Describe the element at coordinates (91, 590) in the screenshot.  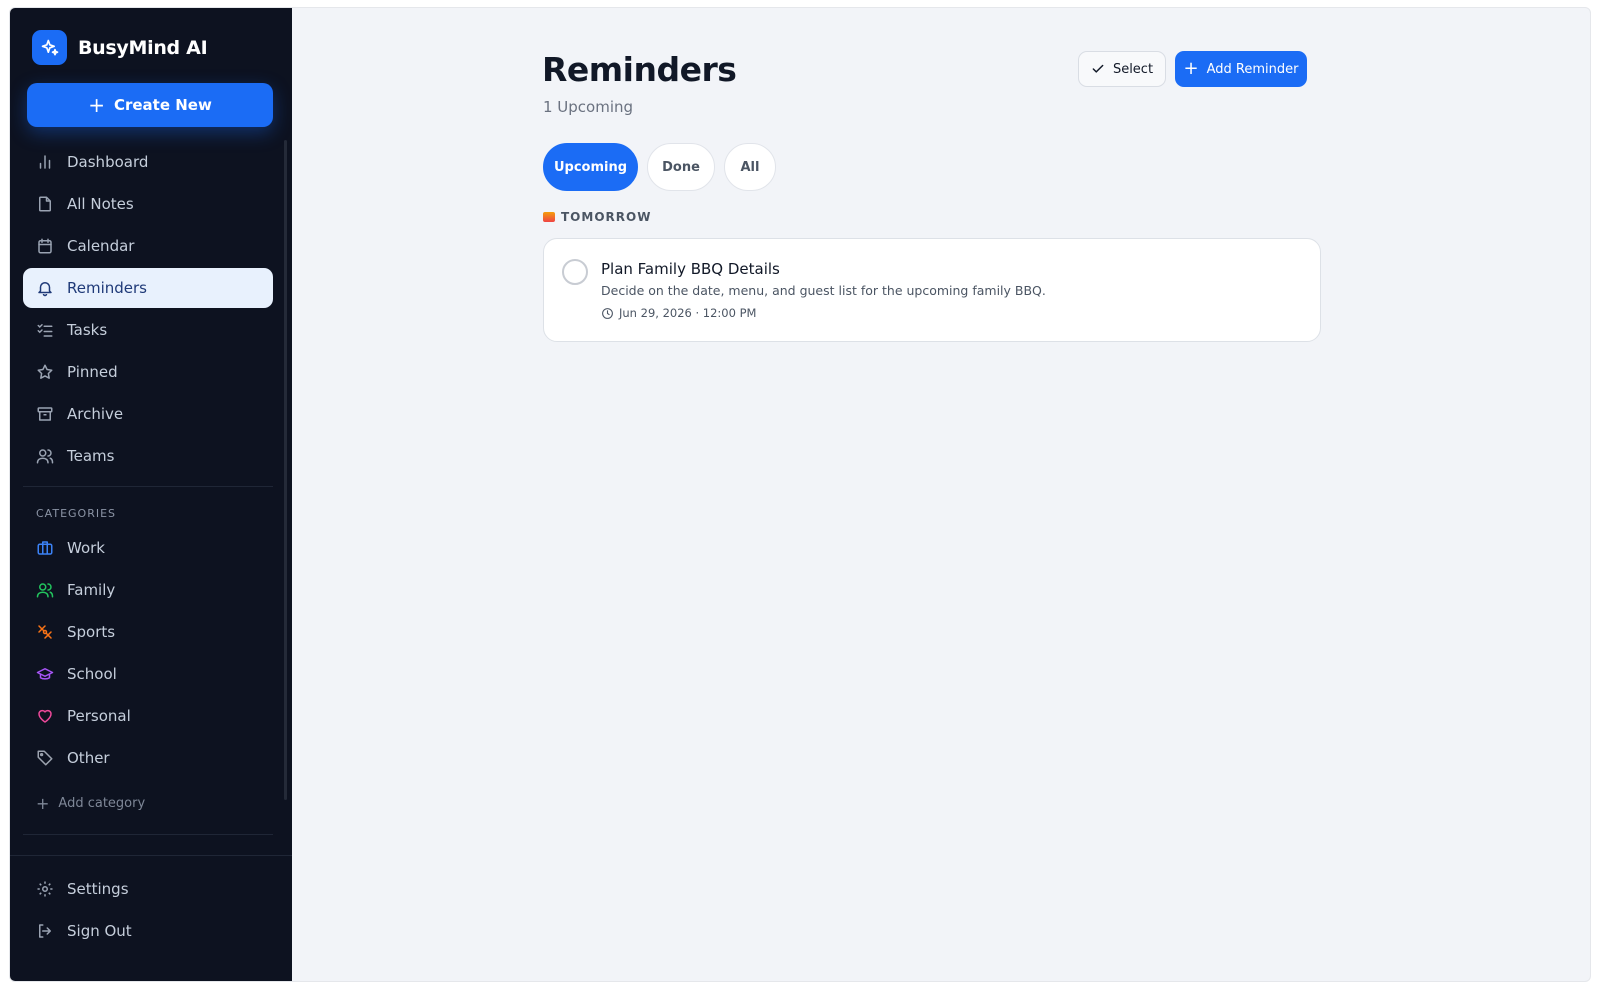
I see `category-label: Family` at that location.